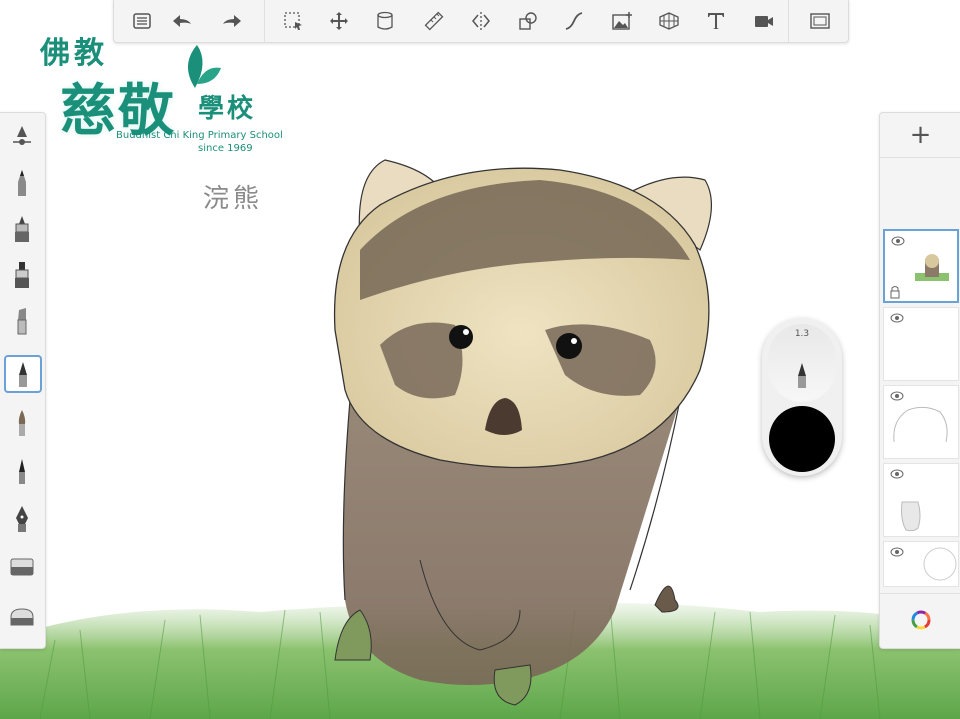 Image resolution: width=960 pixels, height=719 pixels. I want to click on canvas-icon, so click(385, 21).